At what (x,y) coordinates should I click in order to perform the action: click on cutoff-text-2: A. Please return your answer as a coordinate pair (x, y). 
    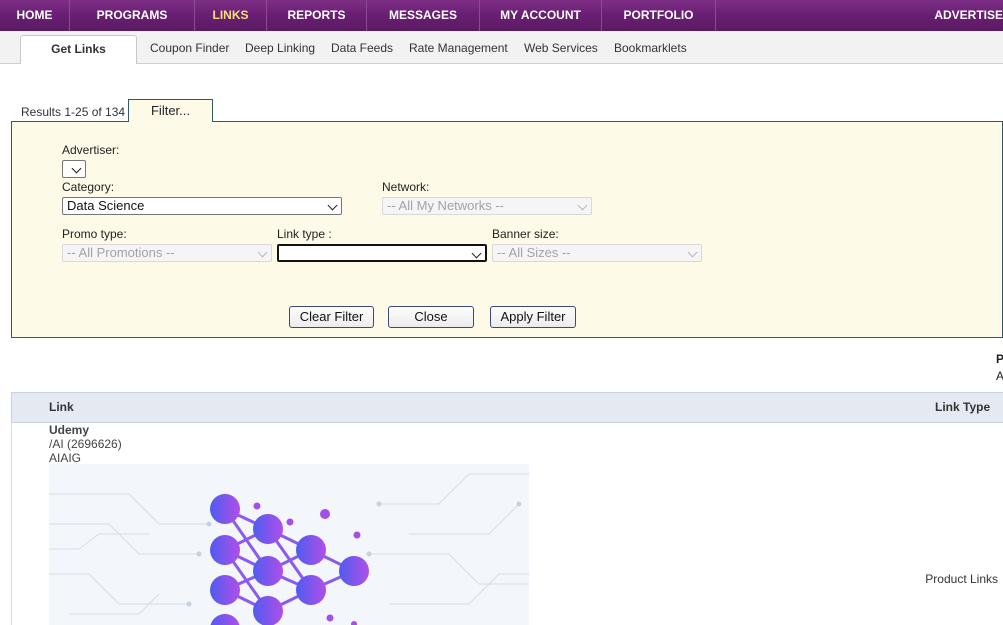
    Looking at the image, I should click on (999, 376).